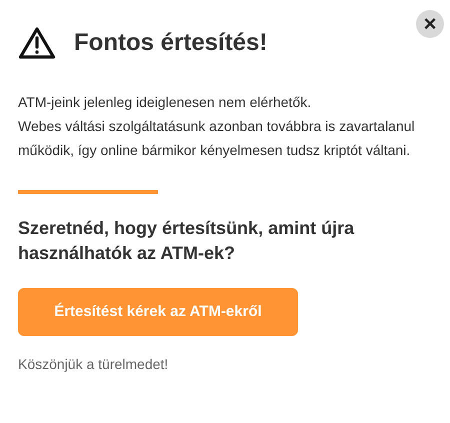 The width and height of the screenshot is (450, 423). I want to click on dialog-title: Fontos értesítés!, so click(171, 43).